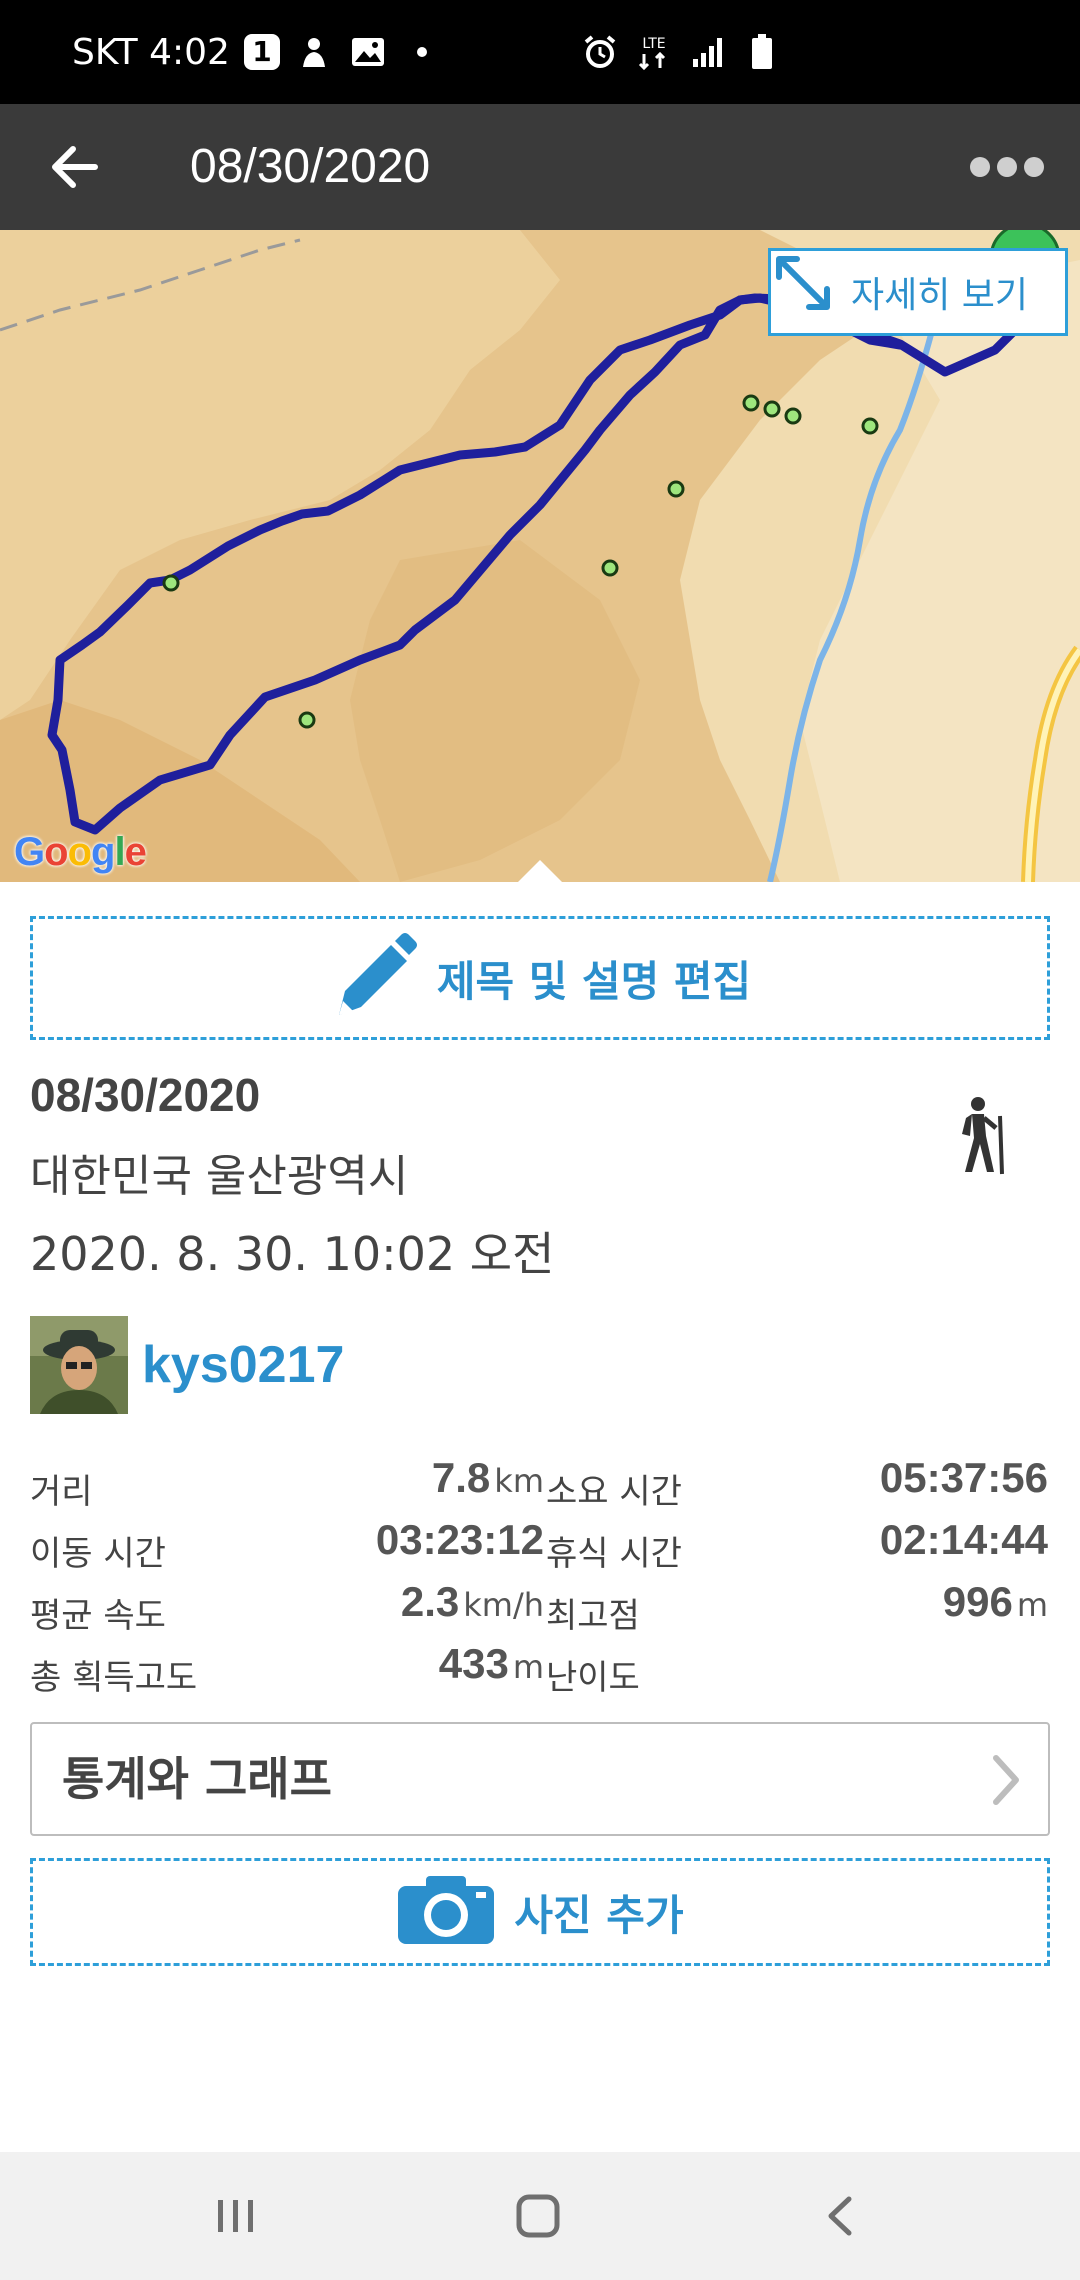  What do you see at coordinates (145, 1095) in the screenshot?
I see `activity-title: 08/30/2020` at bounding box center [145, 1095].